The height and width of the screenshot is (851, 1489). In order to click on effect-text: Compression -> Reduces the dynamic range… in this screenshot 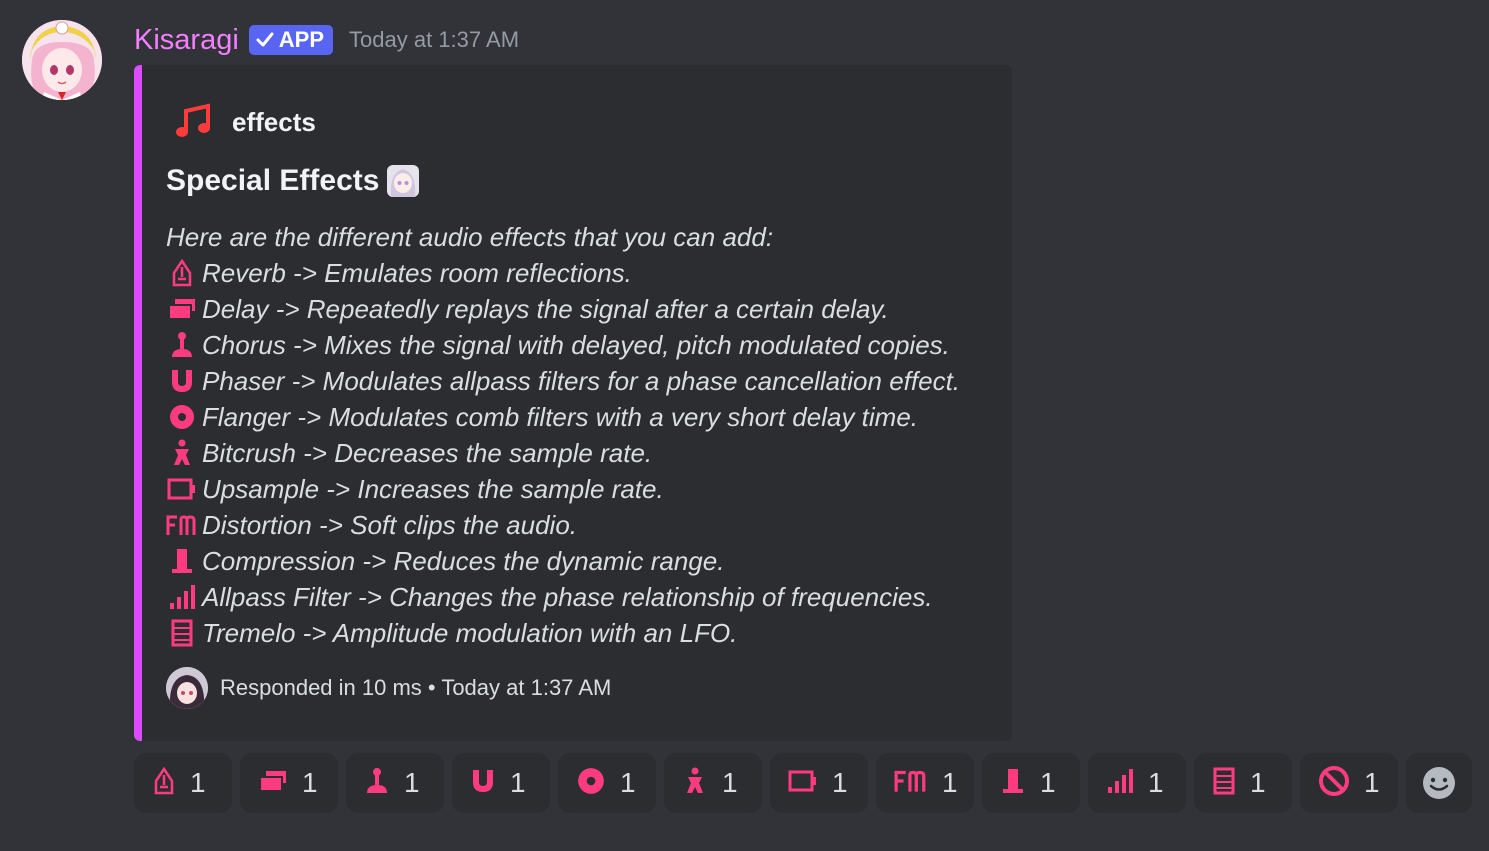, I will do `click(463, 561)`.